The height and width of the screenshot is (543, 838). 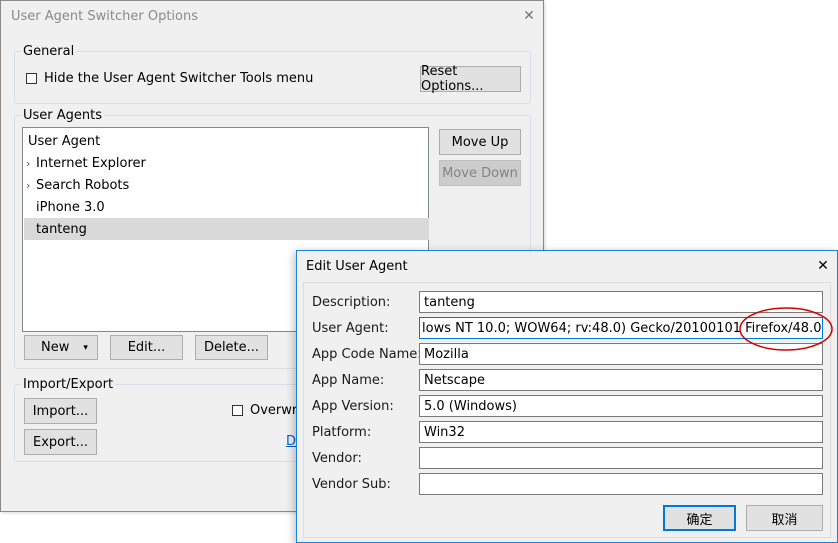 What do you see at coordinates (784, 518) in the screenshot?
I see `cancel-button: 取消` at bounding box center [784, 518].